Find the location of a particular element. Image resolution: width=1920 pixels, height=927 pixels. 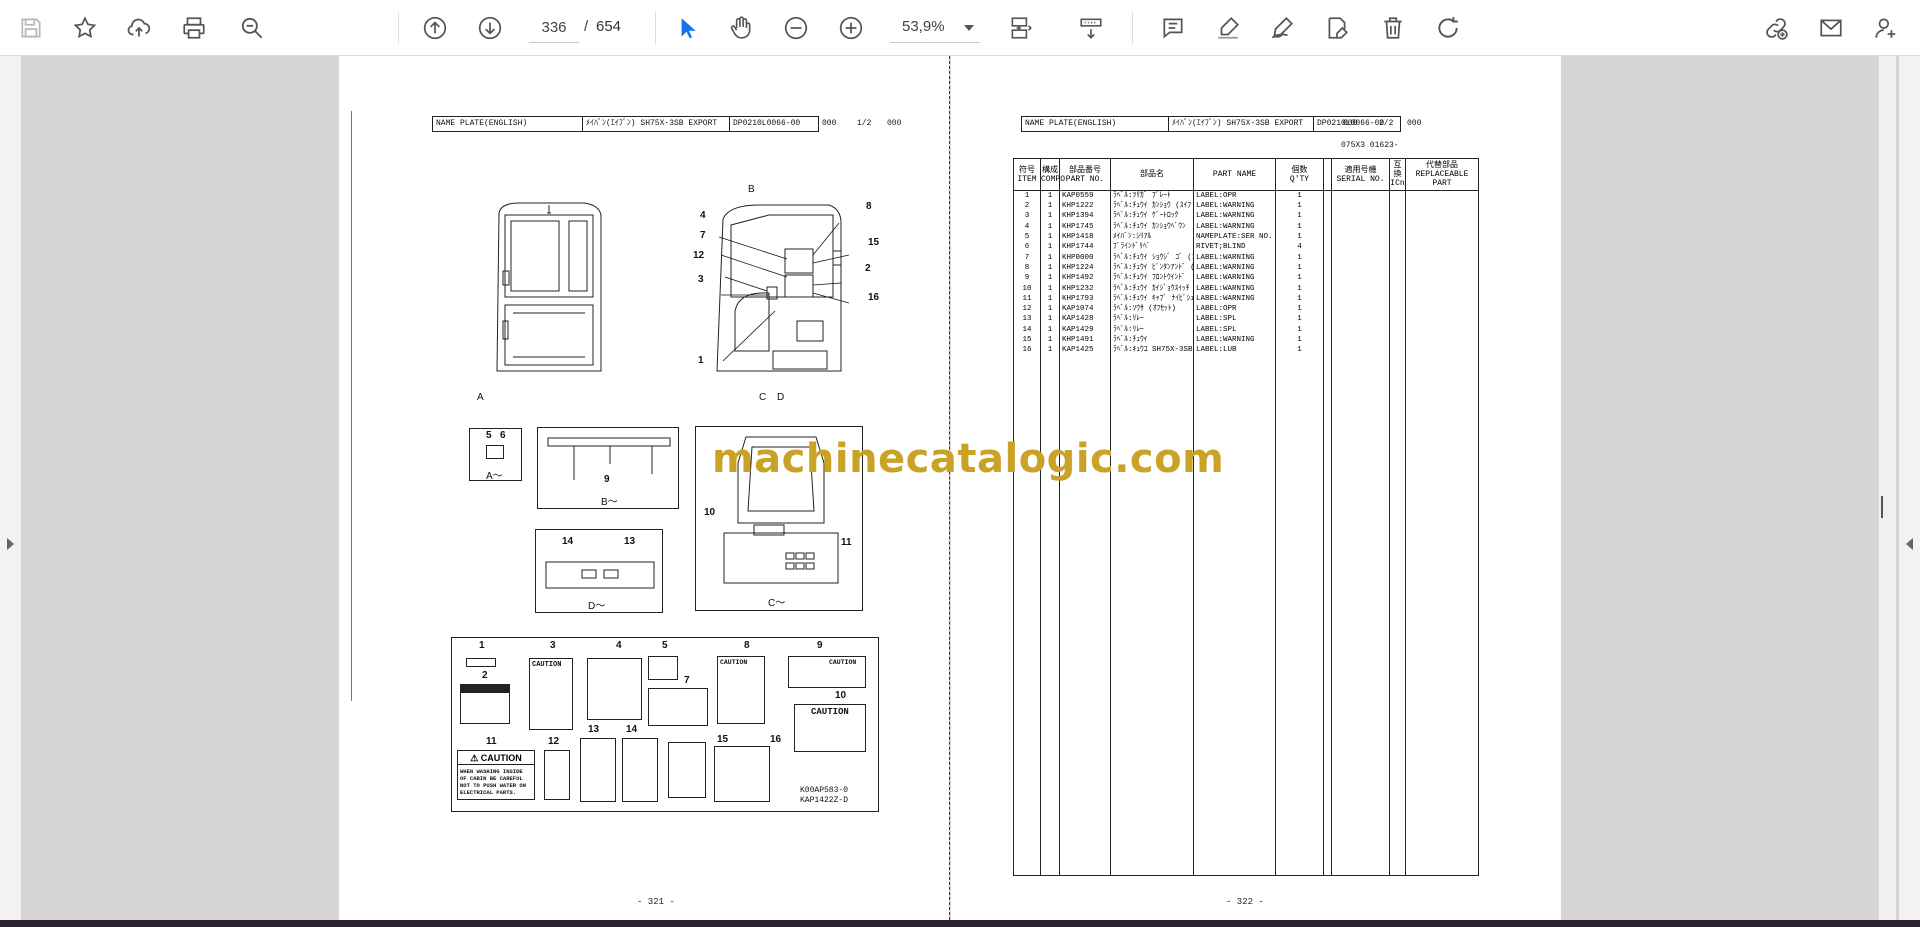

callout: 7 is located at coordinates (703, 235).